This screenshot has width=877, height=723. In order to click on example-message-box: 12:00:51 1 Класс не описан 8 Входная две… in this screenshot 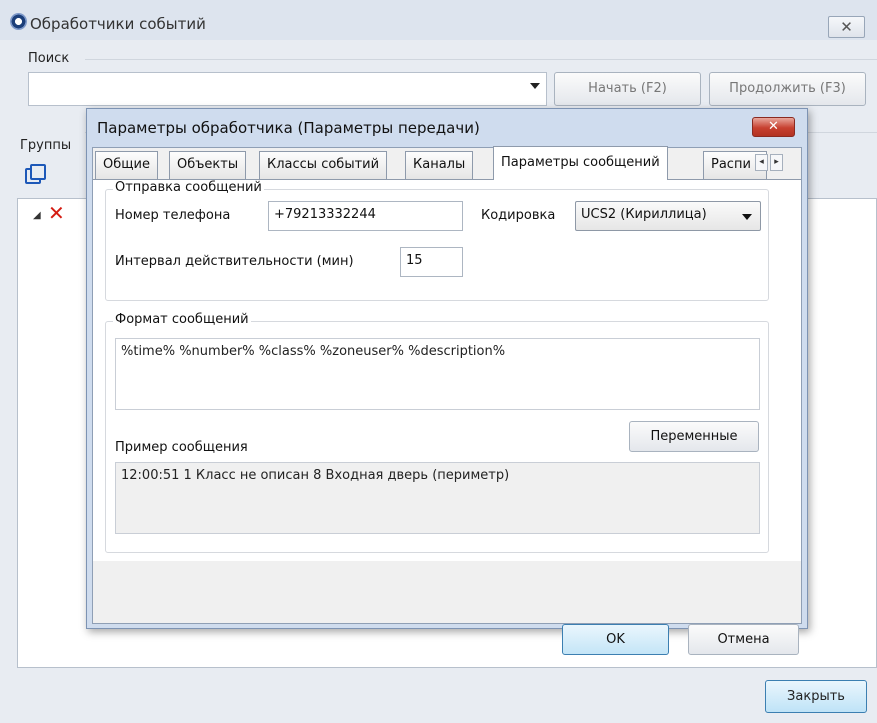, I will do `click(437, 498)`.